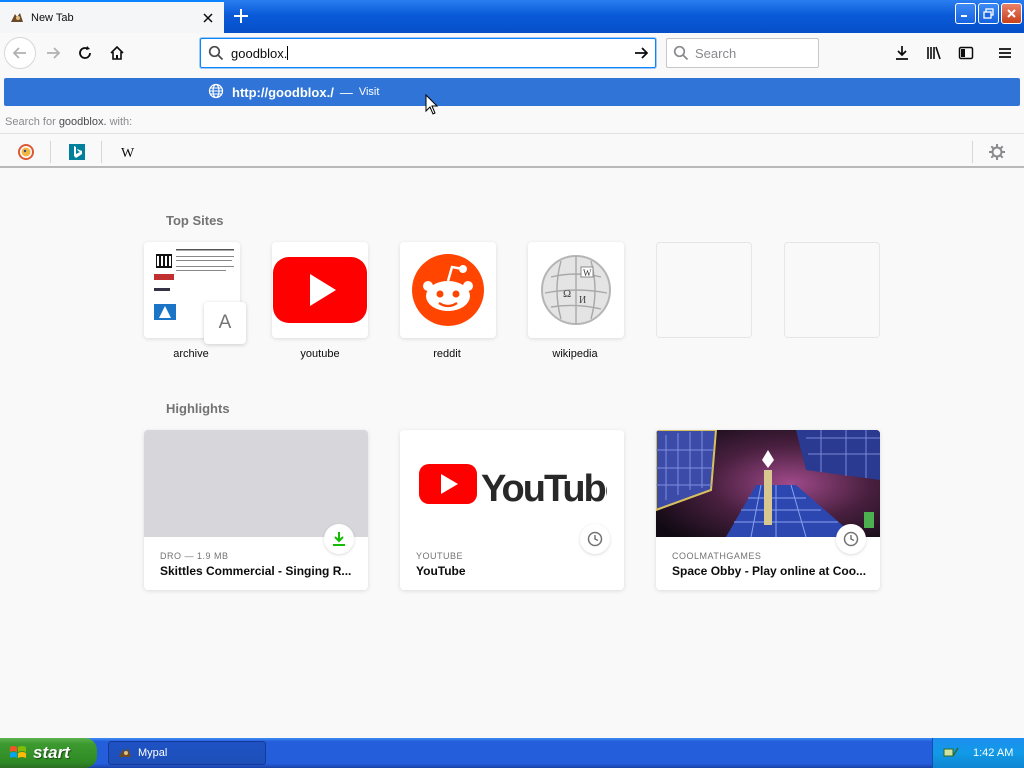 The image size is (1024, 768). What do you see at coordinates (440, 556) in the screenshot?
I see `highlight-host: YOUTUBE` at bounding box center [440, 556].